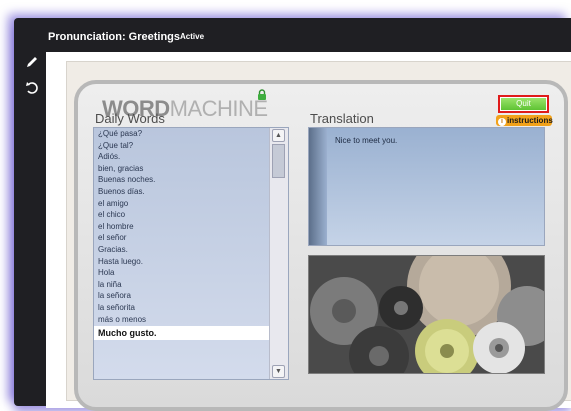  Describe the element at coordinates (182, 215) in the screenshot. I see `list-item: el chico` at that location.